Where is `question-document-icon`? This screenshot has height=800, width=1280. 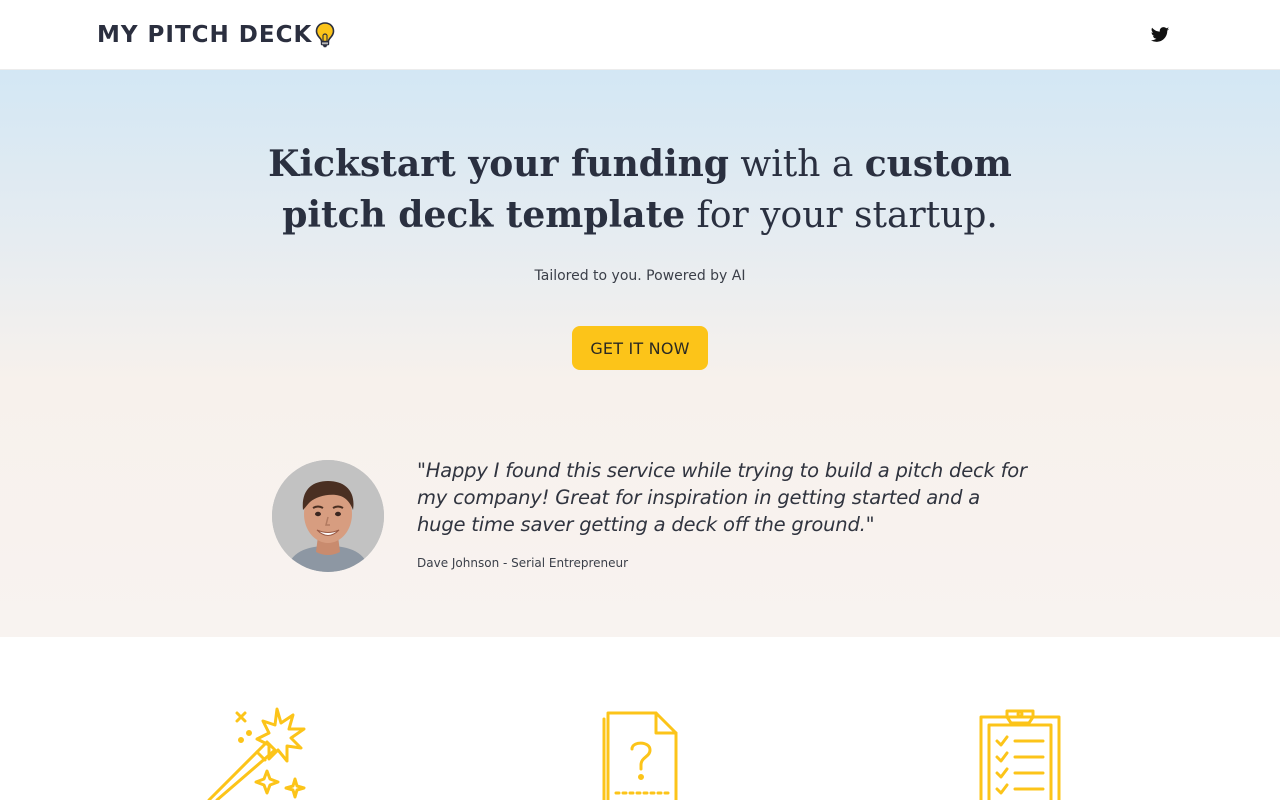
question-document-icon is located at coordinates (640, 755).